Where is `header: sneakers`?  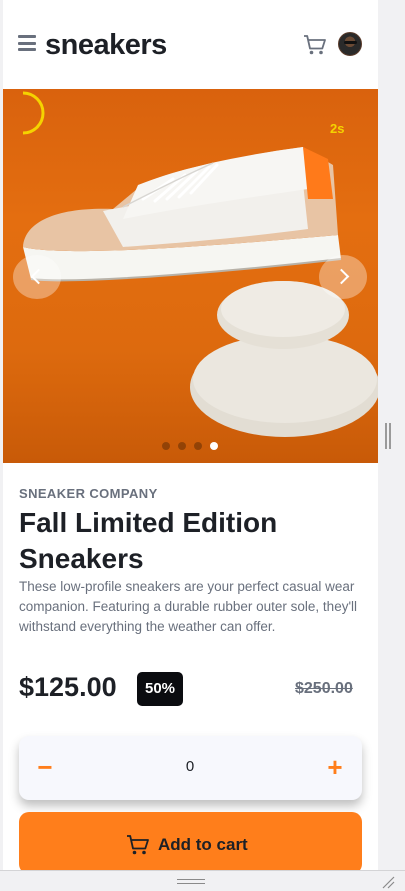 header: sneakers is located at coordinates (190, 44).